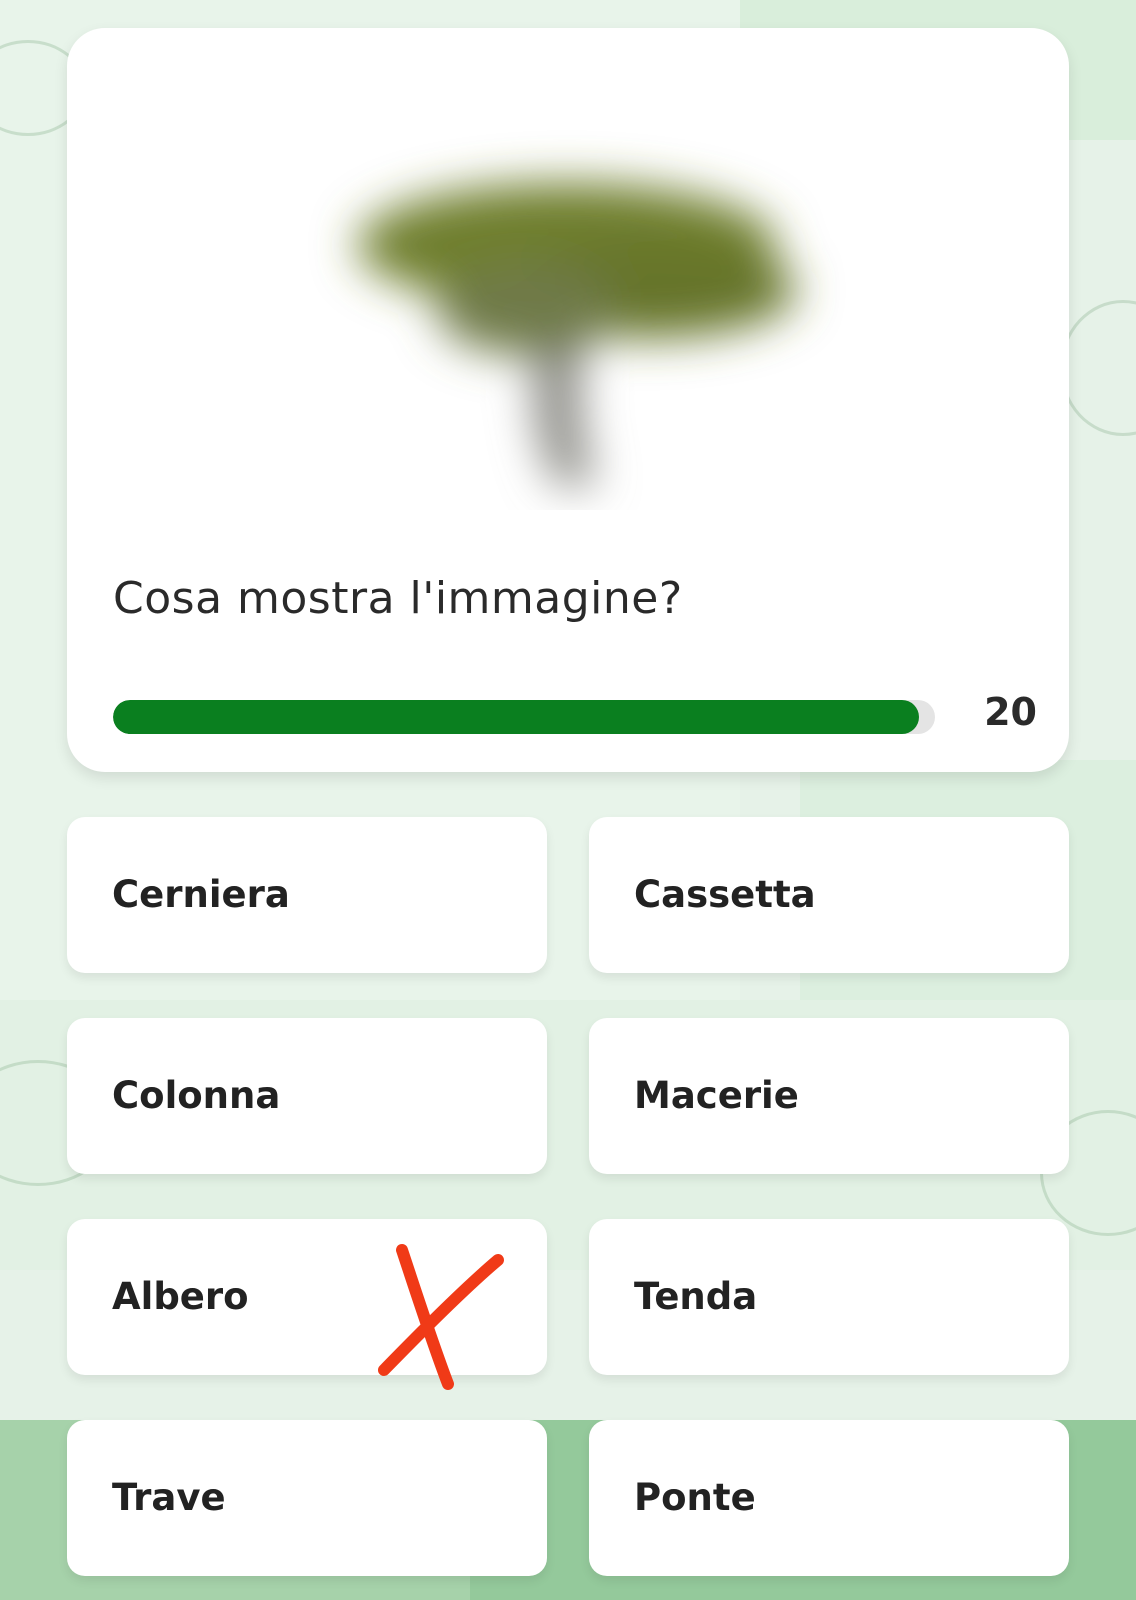 Image resolution: width=1136 pixels, height=1600 pixels. I want to click on question-text: Cosa mostra l'immagine?, so click(398, 598).